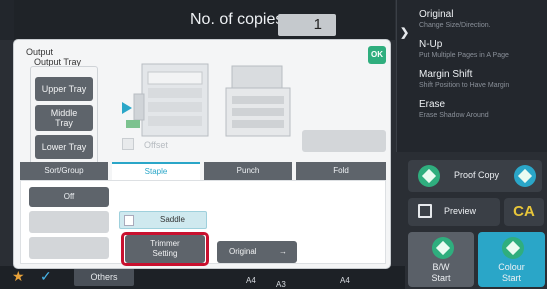 The height and width of the screenshot is (289, 547). I want to click on bw-start-button: B/W Start, so click(441, 259).